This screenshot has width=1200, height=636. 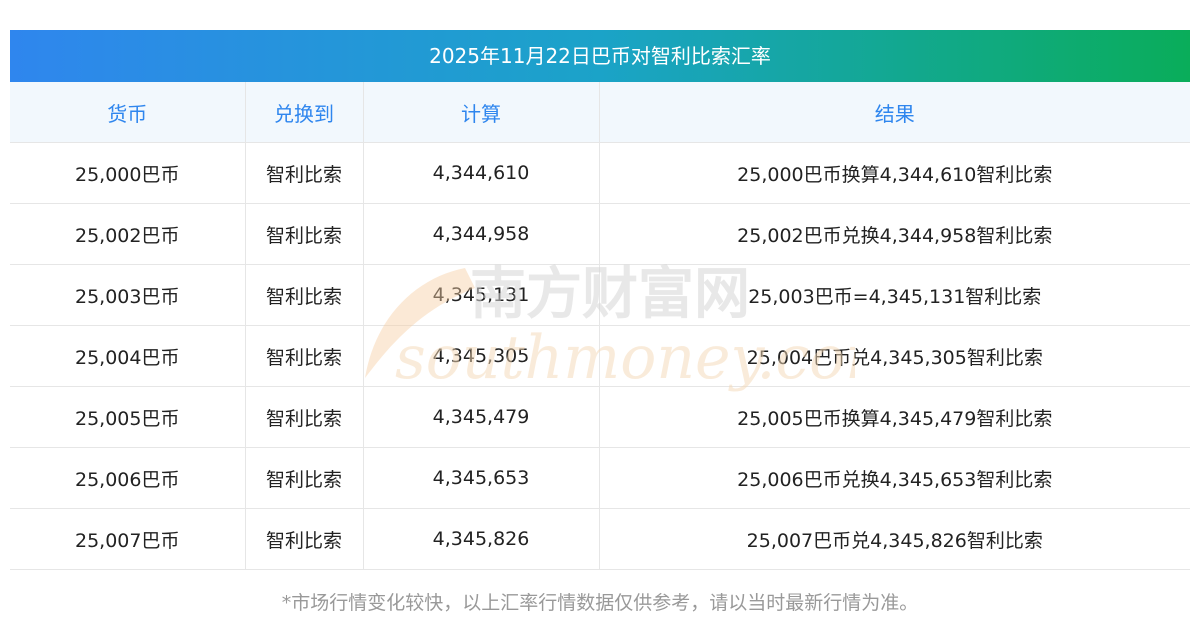 What do you see at coordinates (894, 417) in the screenshot?
I see `cell-result: 25,005巴币换算4,345,479智利比索` at bounding box center [894, 417].